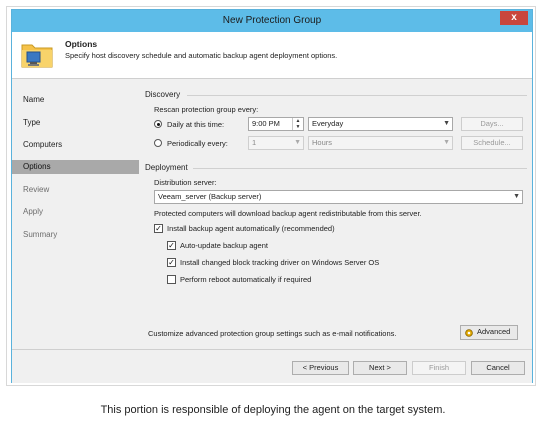  Describe the element at coordinates (196, 124) in the screenshot. I see `daily-radio-label: Daily at this time:` at that location.